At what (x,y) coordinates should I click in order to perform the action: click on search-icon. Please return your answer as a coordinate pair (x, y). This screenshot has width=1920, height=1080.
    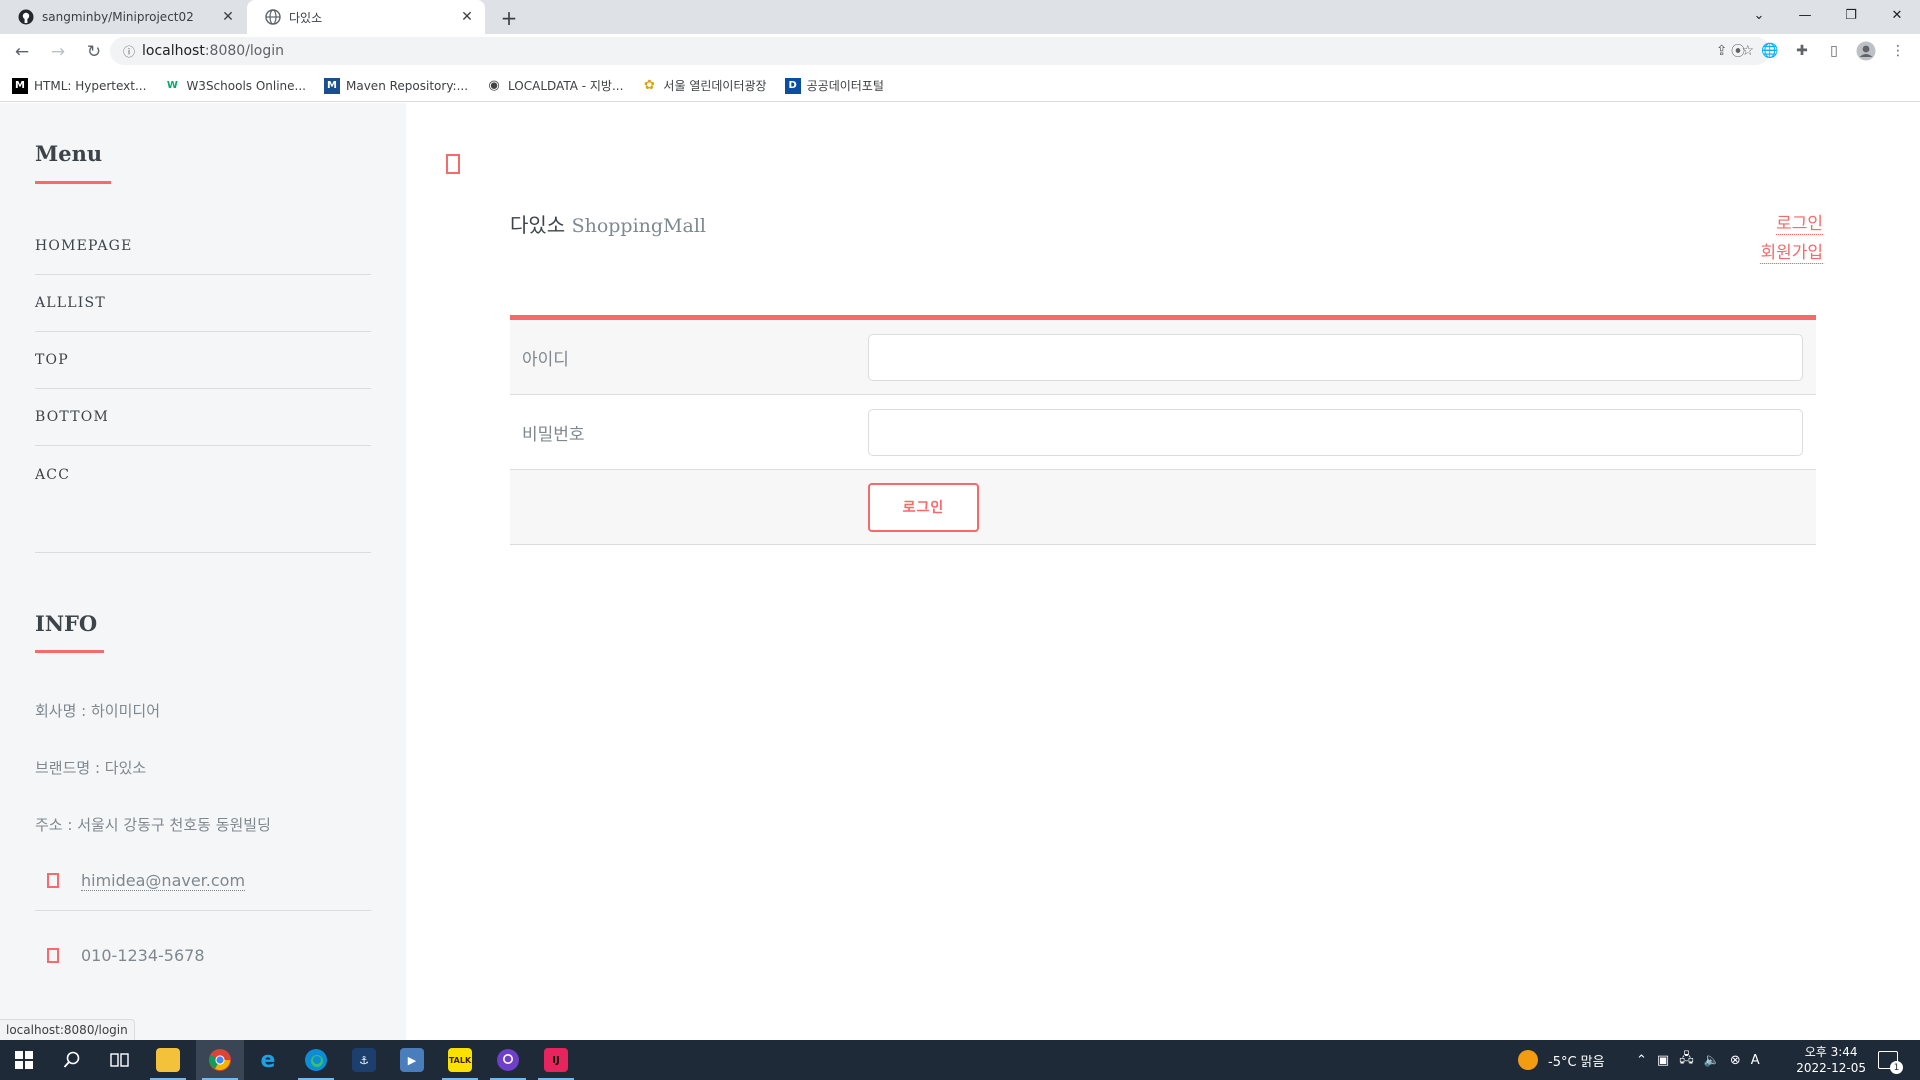
    Looking at the image, I should click on (72, 1060).